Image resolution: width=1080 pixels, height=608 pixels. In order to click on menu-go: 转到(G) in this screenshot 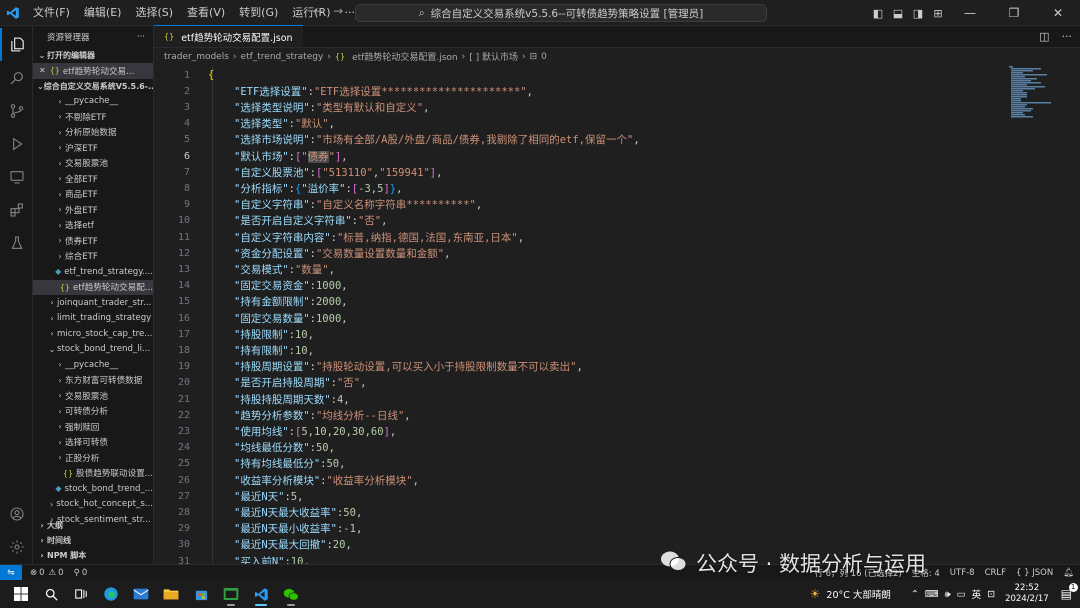, I will do `click(258, 13)`.